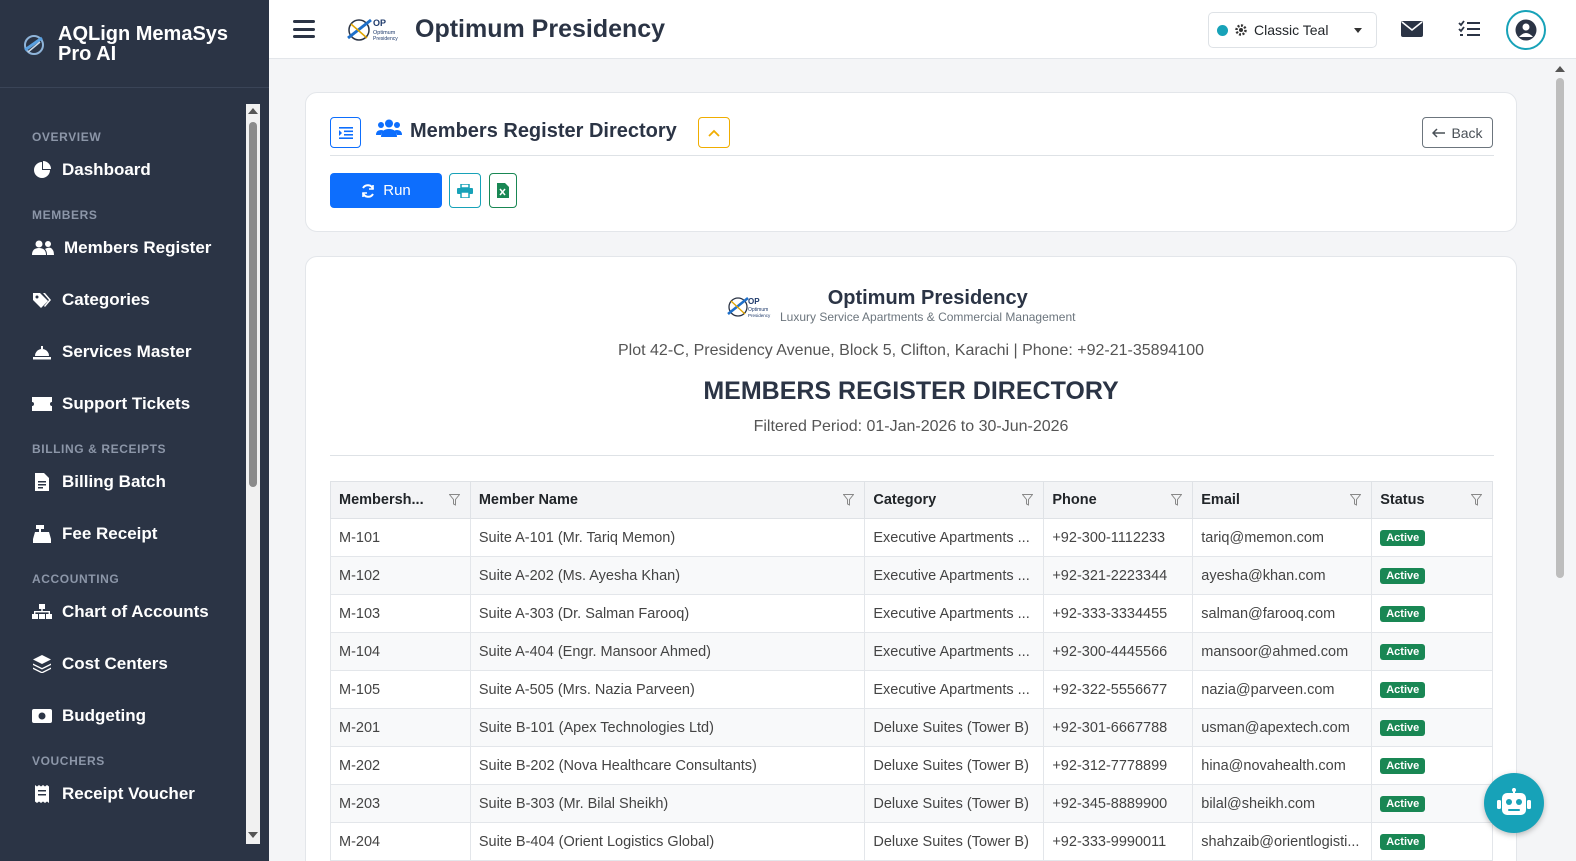  I want to click on print-button, so click(465, 190).